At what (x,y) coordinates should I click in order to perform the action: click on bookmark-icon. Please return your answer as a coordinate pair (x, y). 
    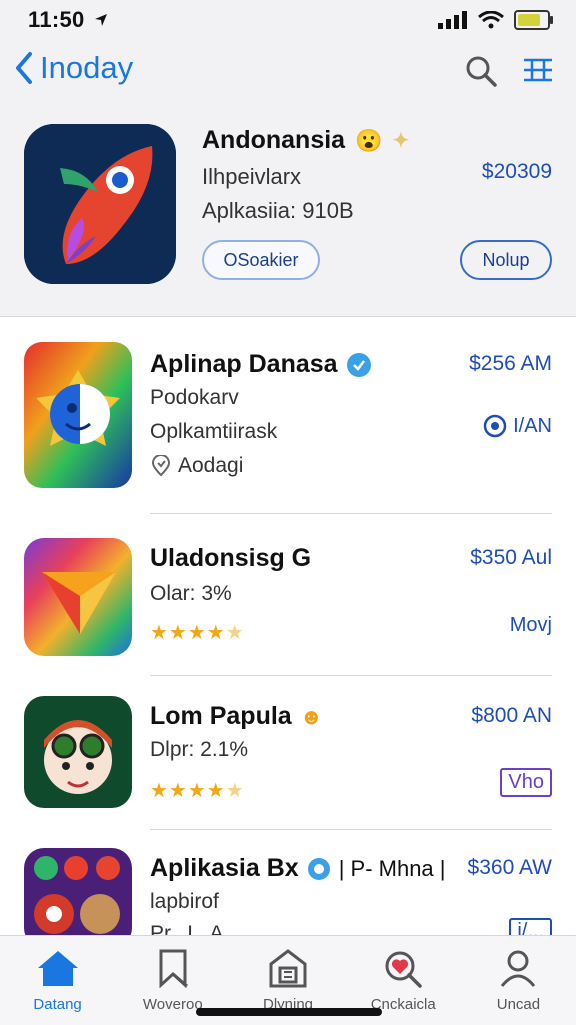
    Looking at the image, I should click on (173, 968).